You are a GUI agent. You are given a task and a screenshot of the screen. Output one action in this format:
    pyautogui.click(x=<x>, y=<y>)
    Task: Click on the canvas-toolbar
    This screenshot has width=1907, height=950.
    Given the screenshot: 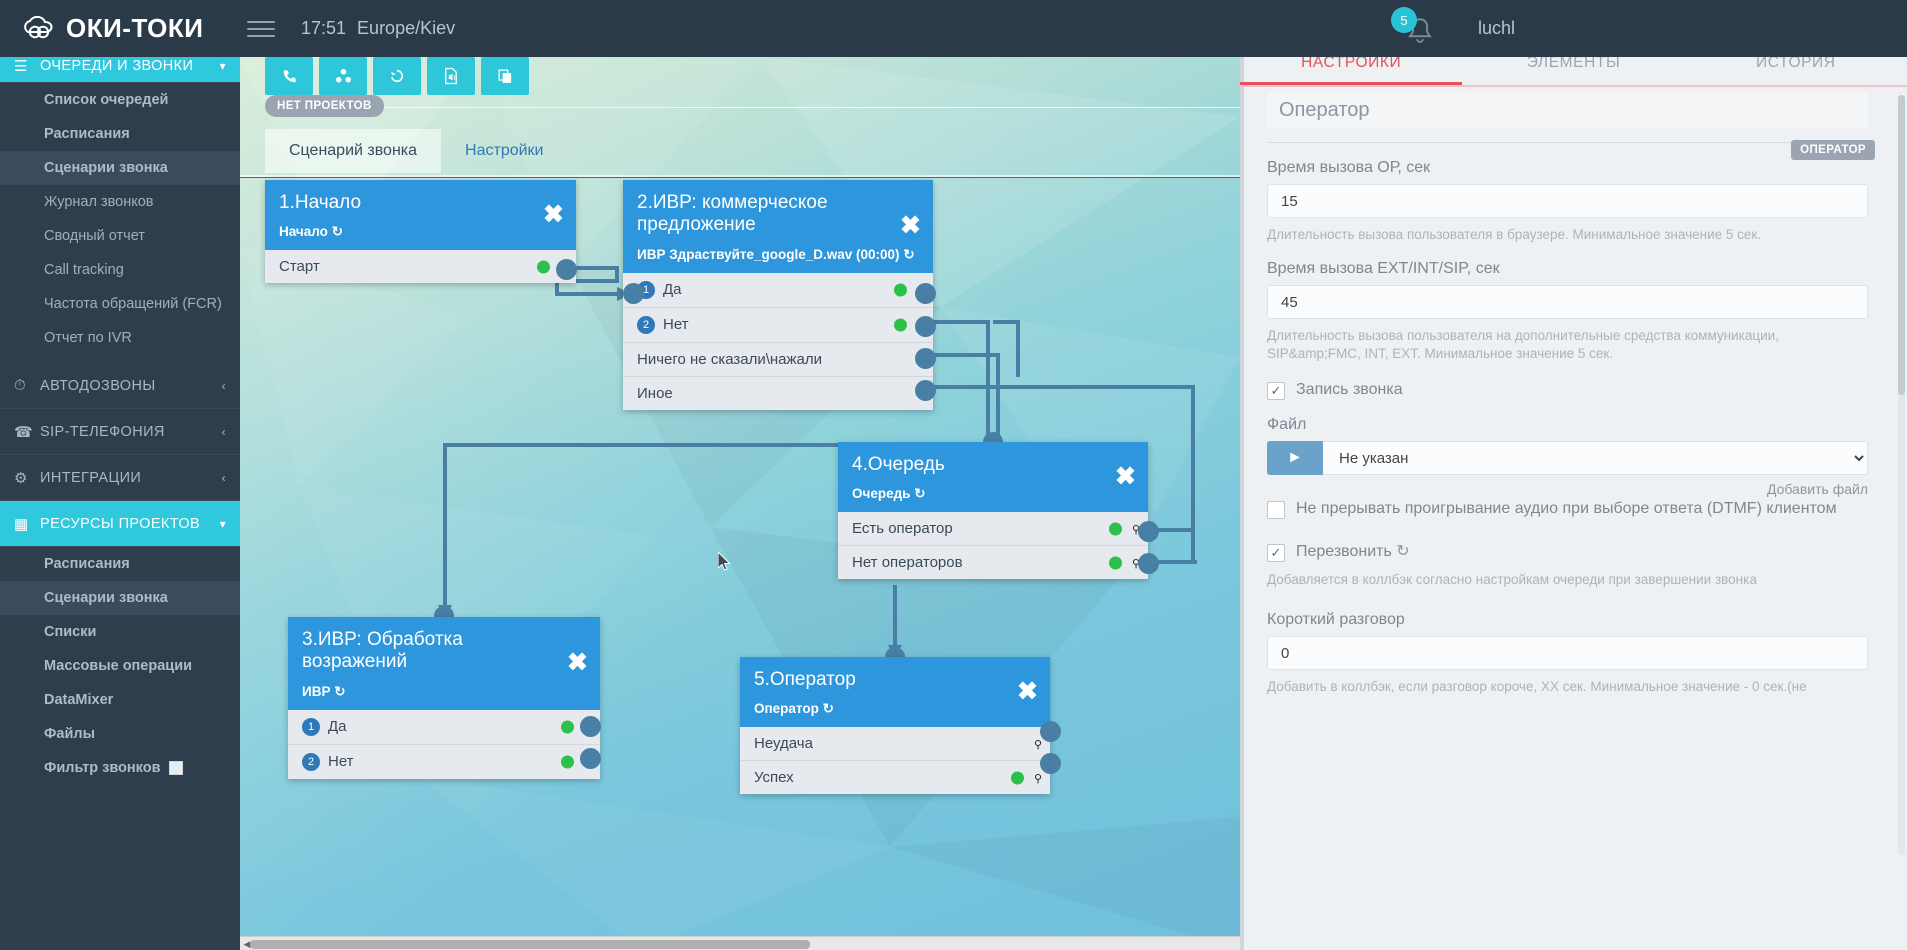 What is the action you would take?
    pyautogui.click(x=397, y=76)
    